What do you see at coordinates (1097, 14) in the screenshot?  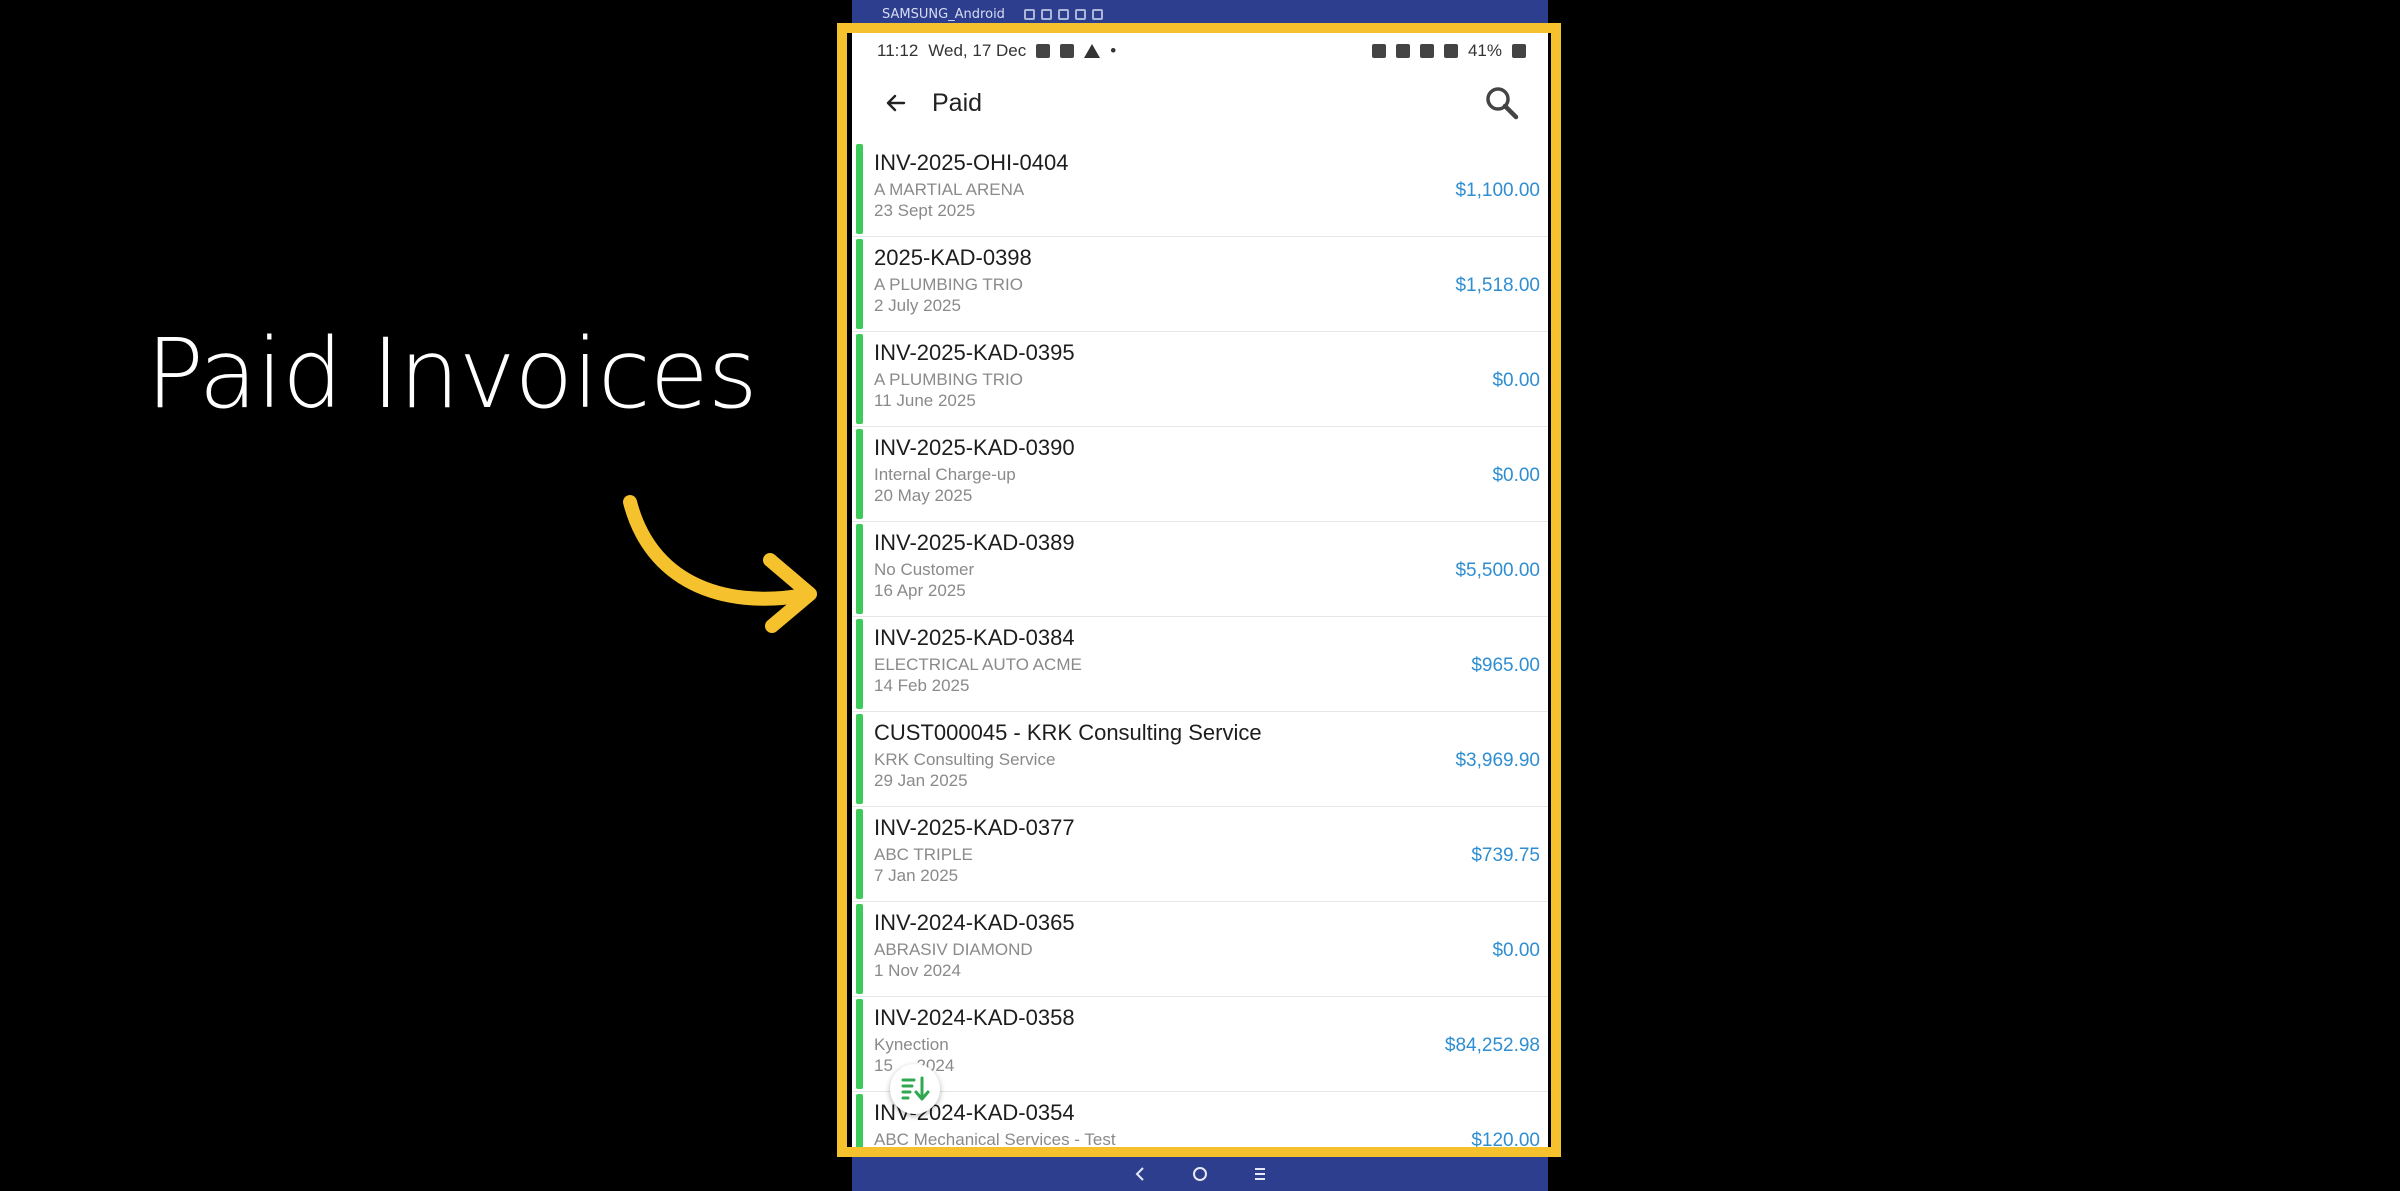 I see `settings-icon` at bounding box center [1097, 14].